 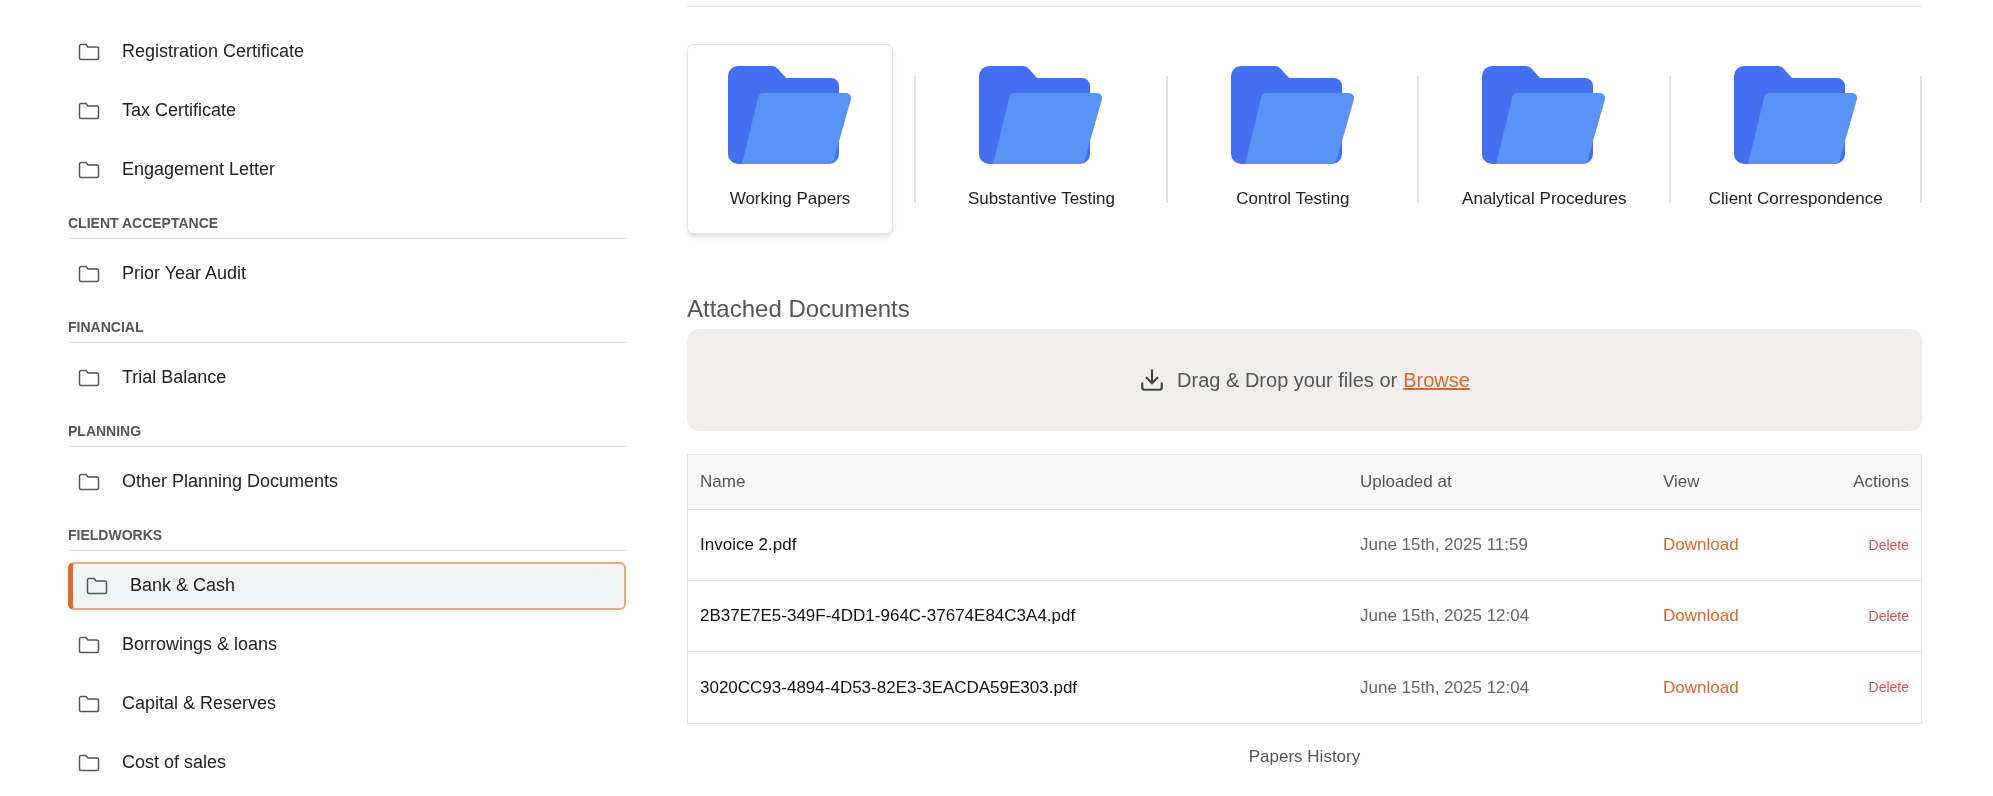 What do you see at coordinates (143, 223) in the screenshot?
I see `section-header: CLIENT ACCEPTANCE` at bounding box center [143, 223].